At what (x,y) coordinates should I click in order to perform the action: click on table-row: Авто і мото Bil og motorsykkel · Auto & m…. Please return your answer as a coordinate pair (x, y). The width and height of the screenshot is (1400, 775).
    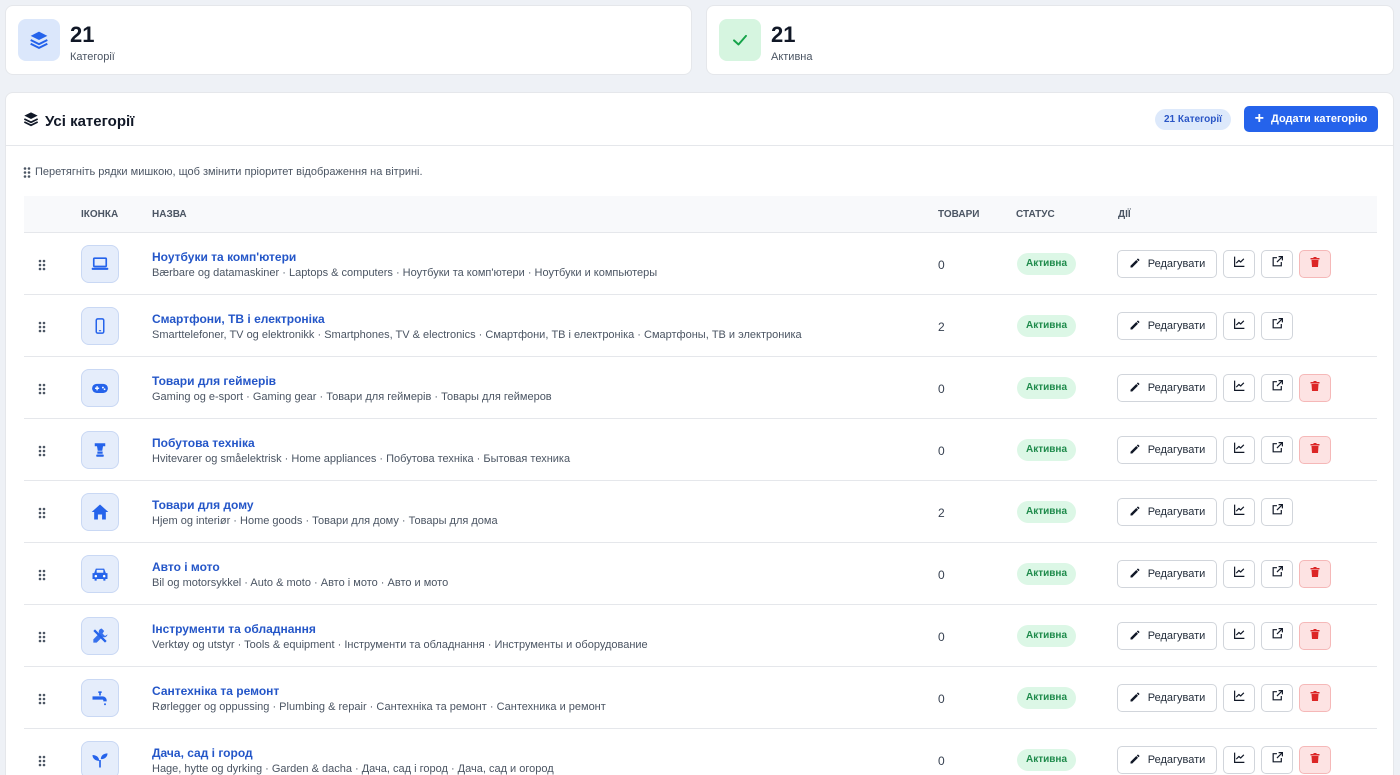
    Looking at the image, I should click on (700, 574).